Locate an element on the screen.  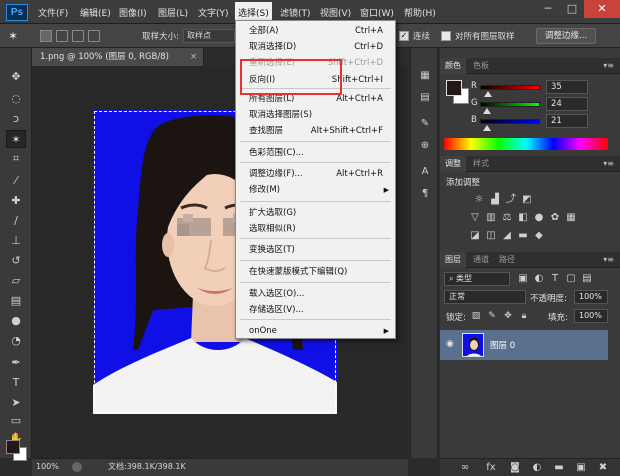
properties-panel-icon: ▤ is located at coordinates (425, 98).